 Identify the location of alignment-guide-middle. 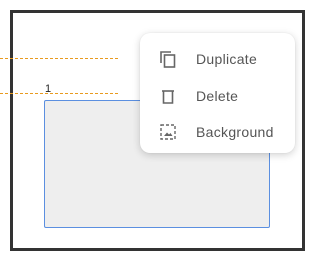
(59, 93).